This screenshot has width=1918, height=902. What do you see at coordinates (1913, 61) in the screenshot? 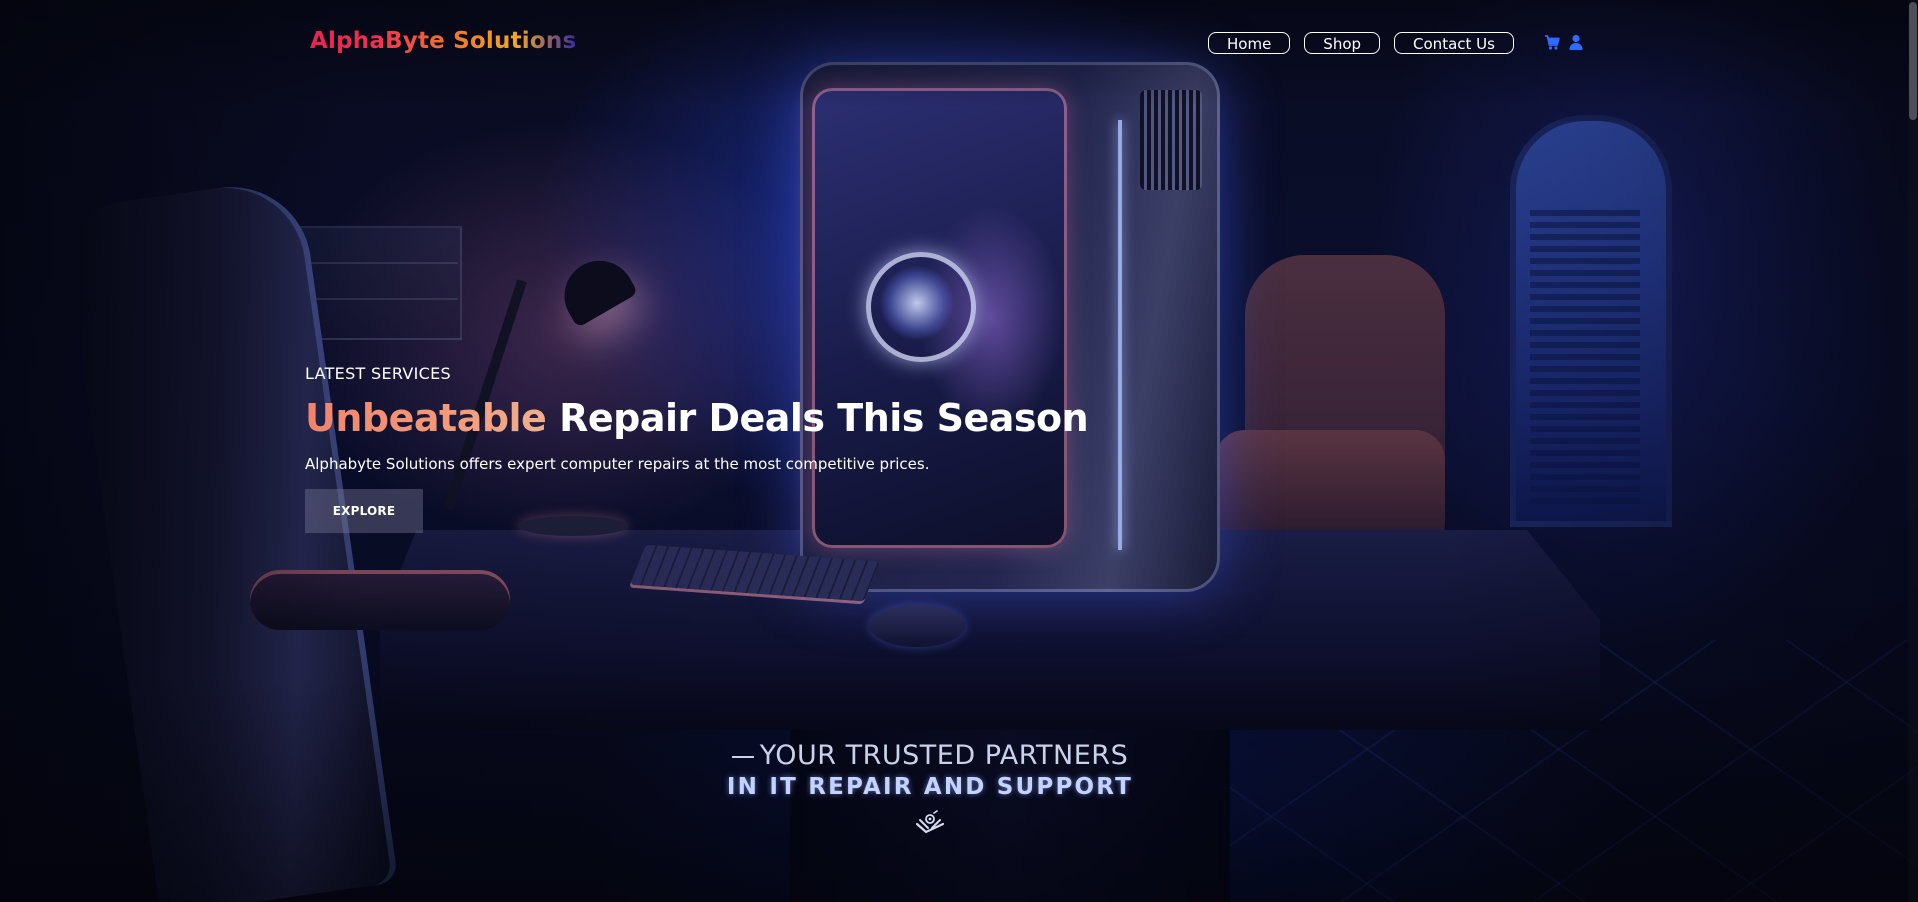
I see `scrollbar-thumb` at bounding box center [1913, 61].